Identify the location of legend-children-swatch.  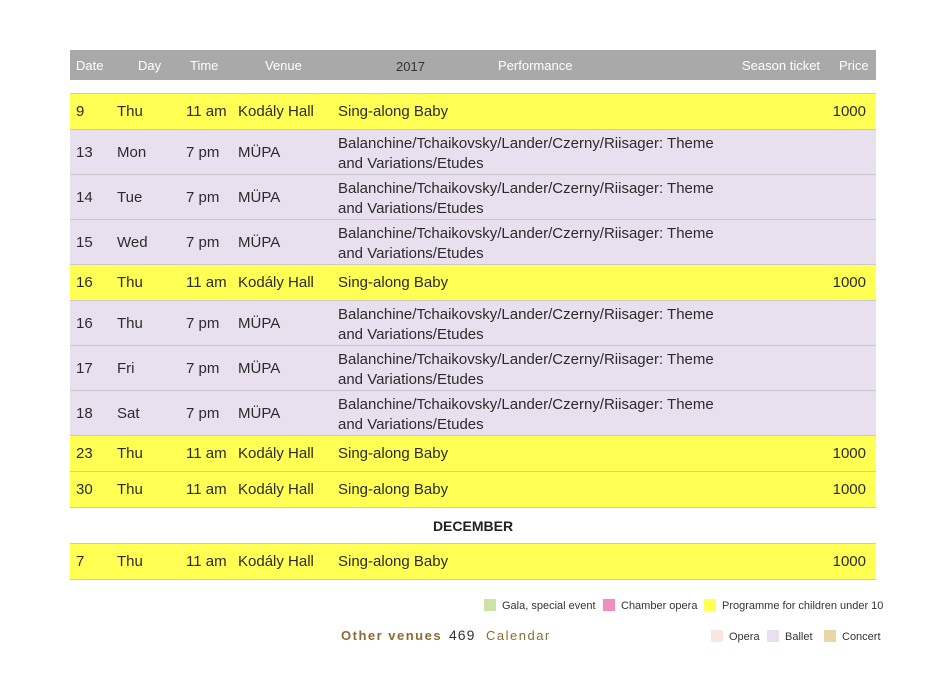
(710, 605).